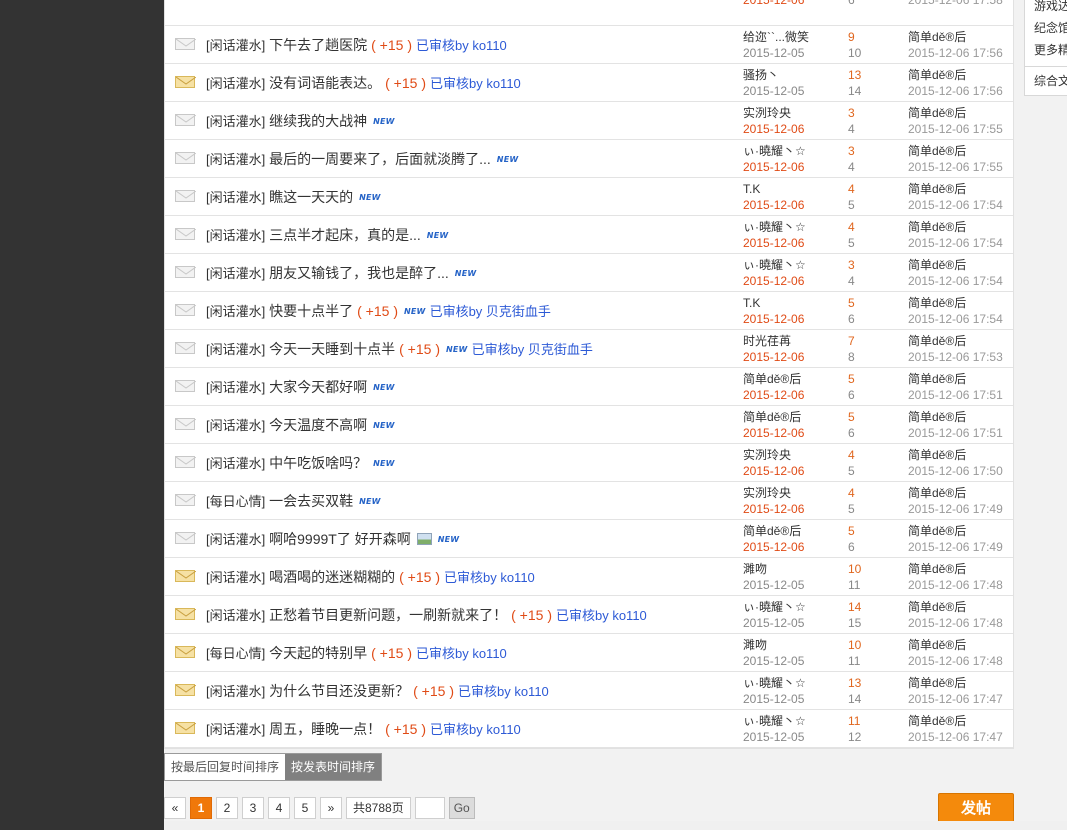  Describe the element at coordinates (318, 45) in the screenshot. I see `thread-subject-link: 下午去了趟医院` at that location.